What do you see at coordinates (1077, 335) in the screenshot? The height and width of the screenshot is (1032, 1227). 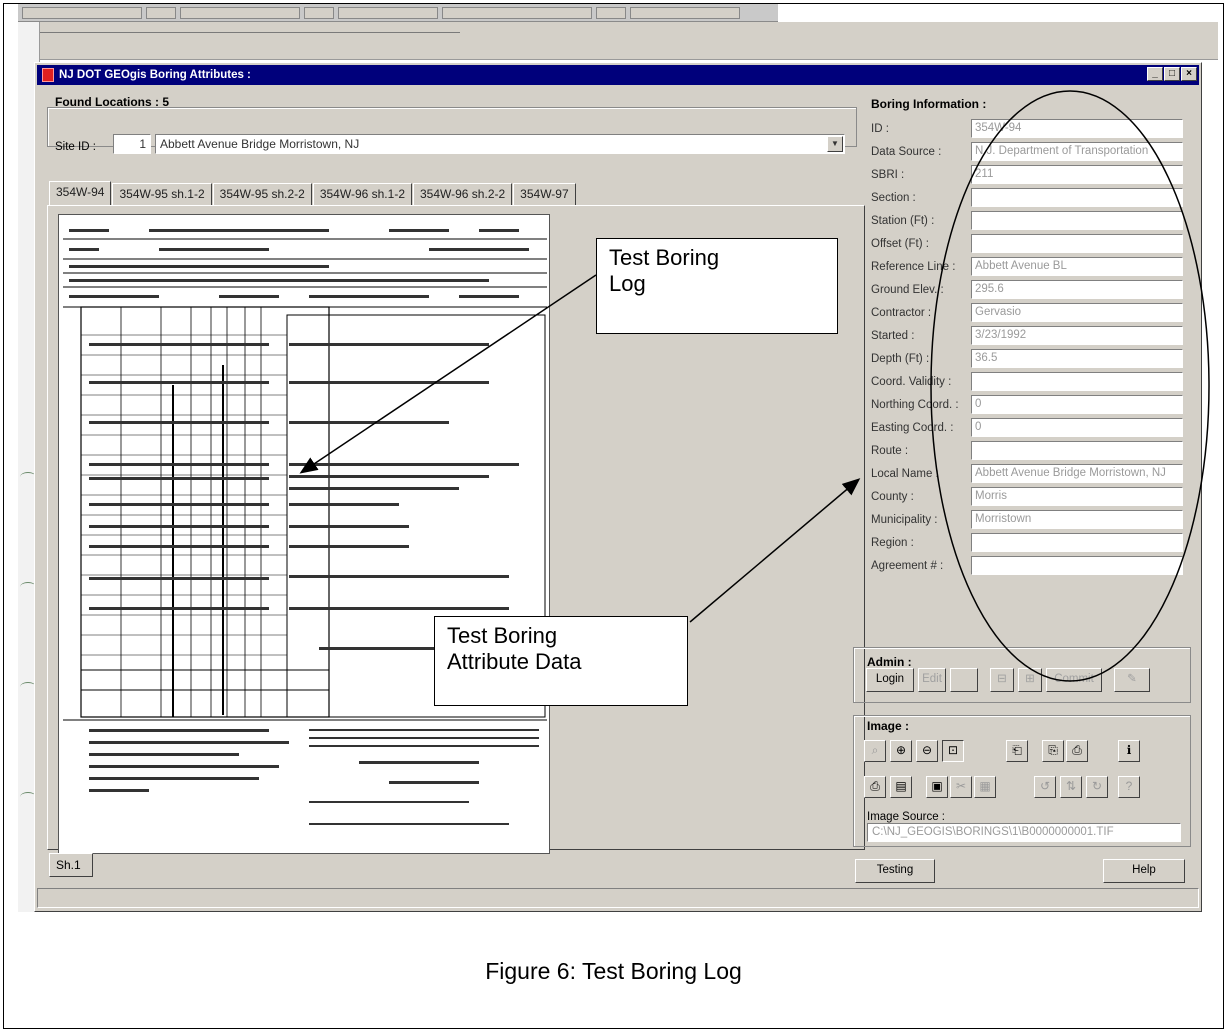 I see `started-field: 3/23/1992` at bounding box center [1077, 335].